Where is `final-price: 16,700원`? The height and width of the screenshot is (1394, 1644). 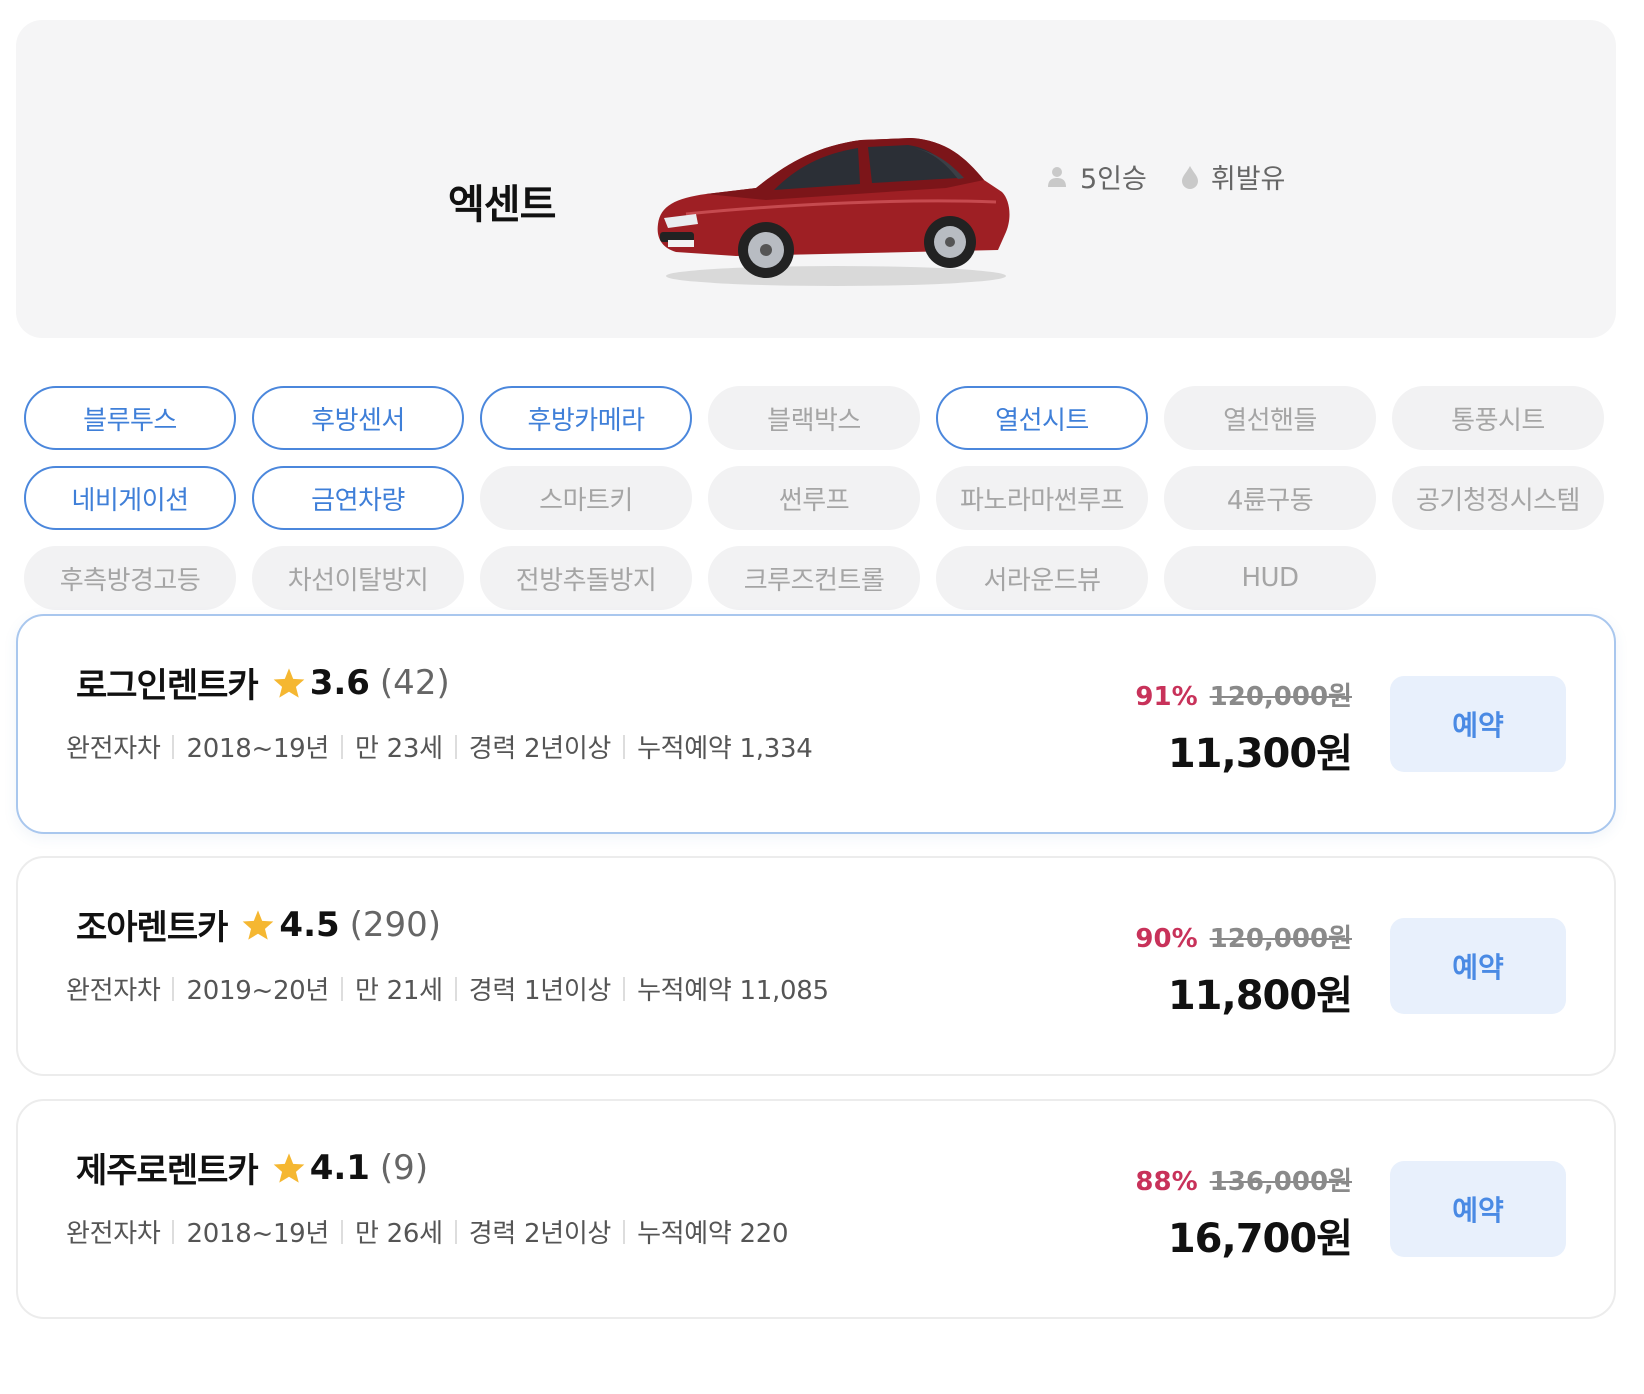
final-price: 16,700원 is located at coordinates (1260, 1239).